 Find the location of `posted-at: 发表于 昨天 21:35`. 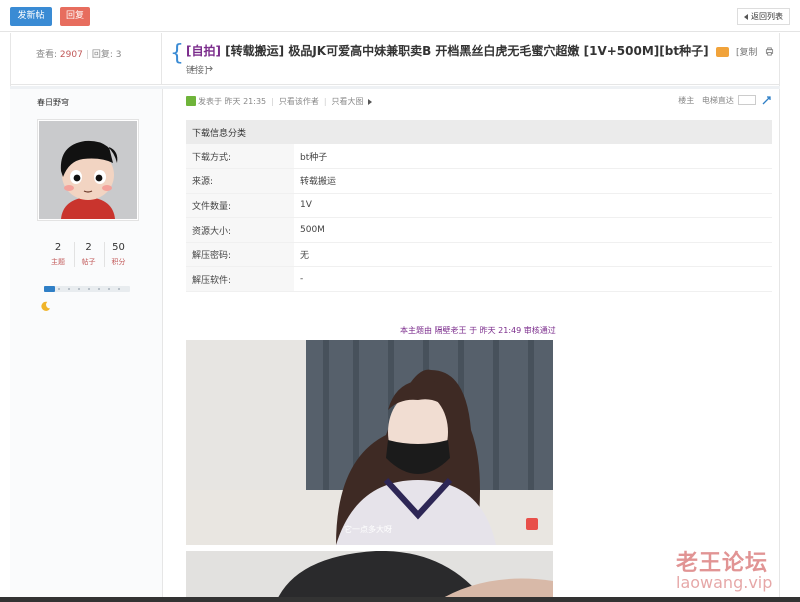

posted-at: 发表于 昨天 21:35 is located at coordinates (232, 101).